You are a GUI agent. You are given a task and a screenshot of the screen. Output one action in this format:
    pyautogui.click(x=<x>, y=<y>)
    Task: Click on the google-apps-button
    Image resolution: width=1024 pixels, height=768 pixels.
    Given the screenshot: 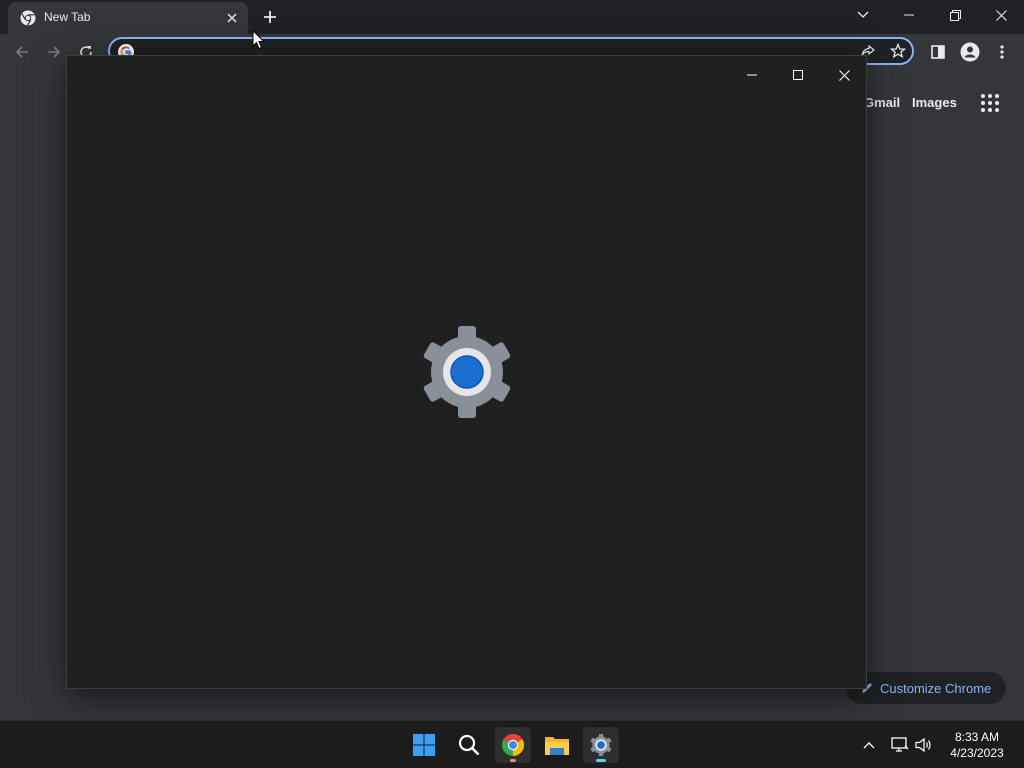 What is the action you would take?
    pyautogui.click(x=990, y=103)
    